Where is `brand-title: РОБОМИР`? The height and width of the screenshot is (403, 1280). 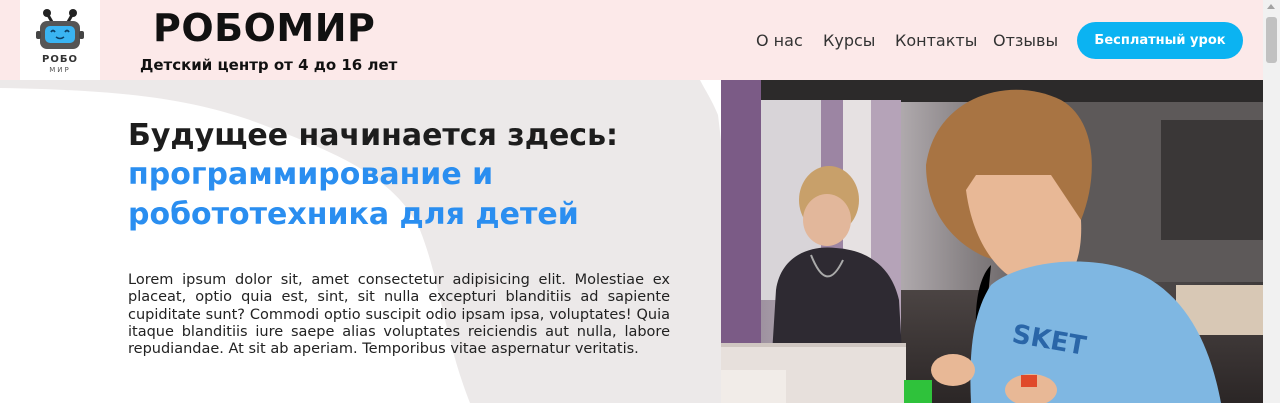 brand-title: РОБОМИР is located at coordinates (264, 28).